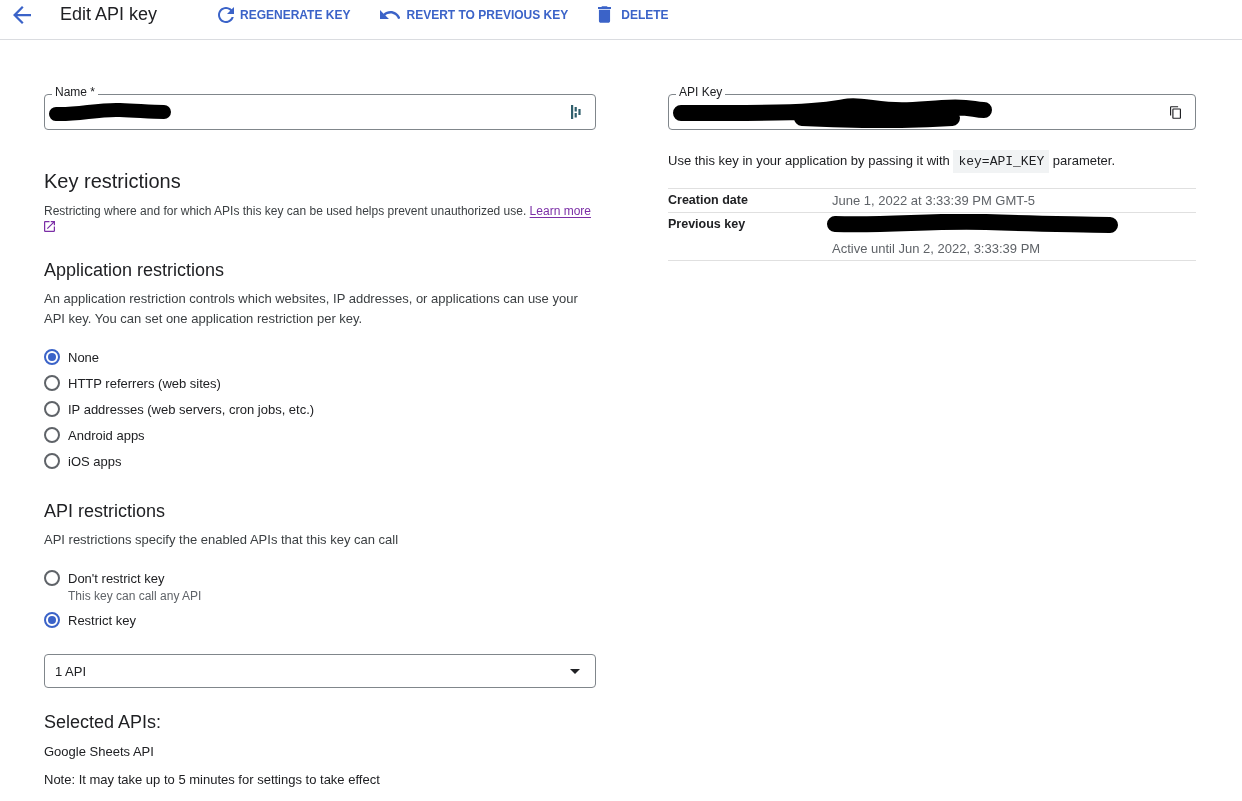 The image size is (1242, 801). I want to click on usage-text: Use this key in your application by passing it with key=API_KEY parameter., so click(932, 161).